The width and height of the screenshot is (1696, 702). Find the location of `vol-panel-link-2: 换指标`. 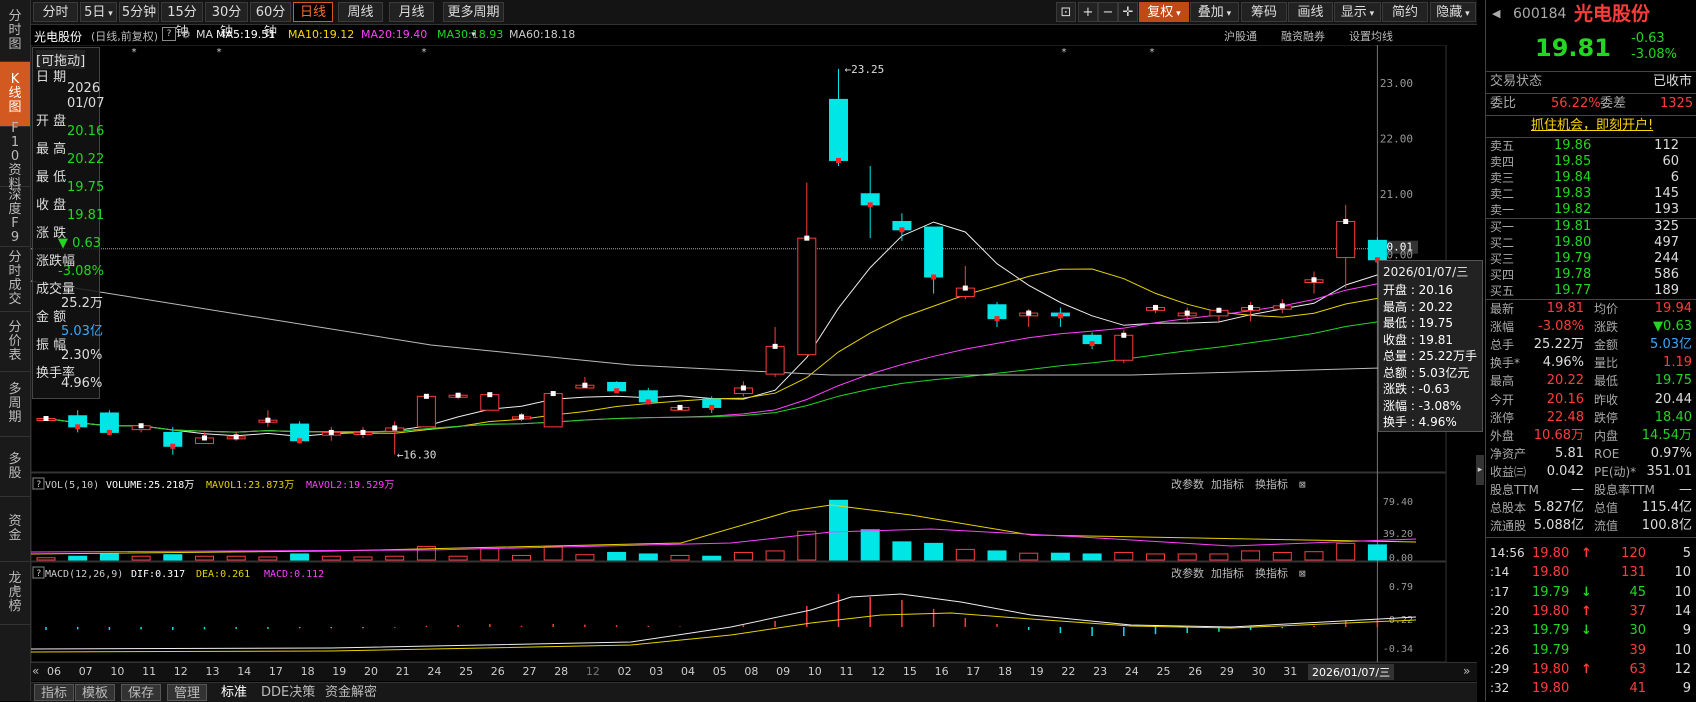

vol-panel-link-2: 换指标 is located at coordinates (1271, 484).